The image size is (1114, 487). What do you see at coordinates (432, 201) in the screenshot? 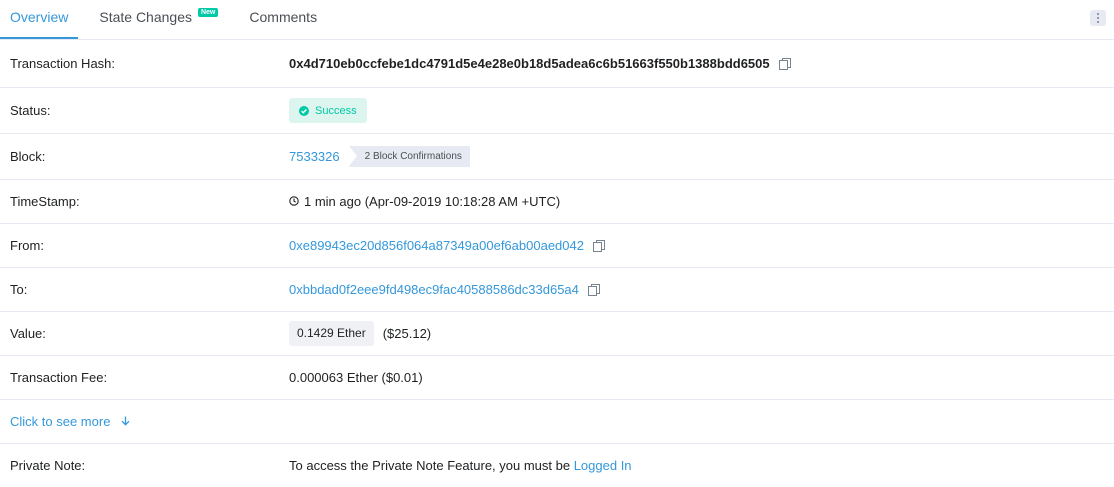
I see `timestamp-value: 1 min ago (Apr-09-2019 10:18:28 AM +UTC)` at bounding box center [432, 201].